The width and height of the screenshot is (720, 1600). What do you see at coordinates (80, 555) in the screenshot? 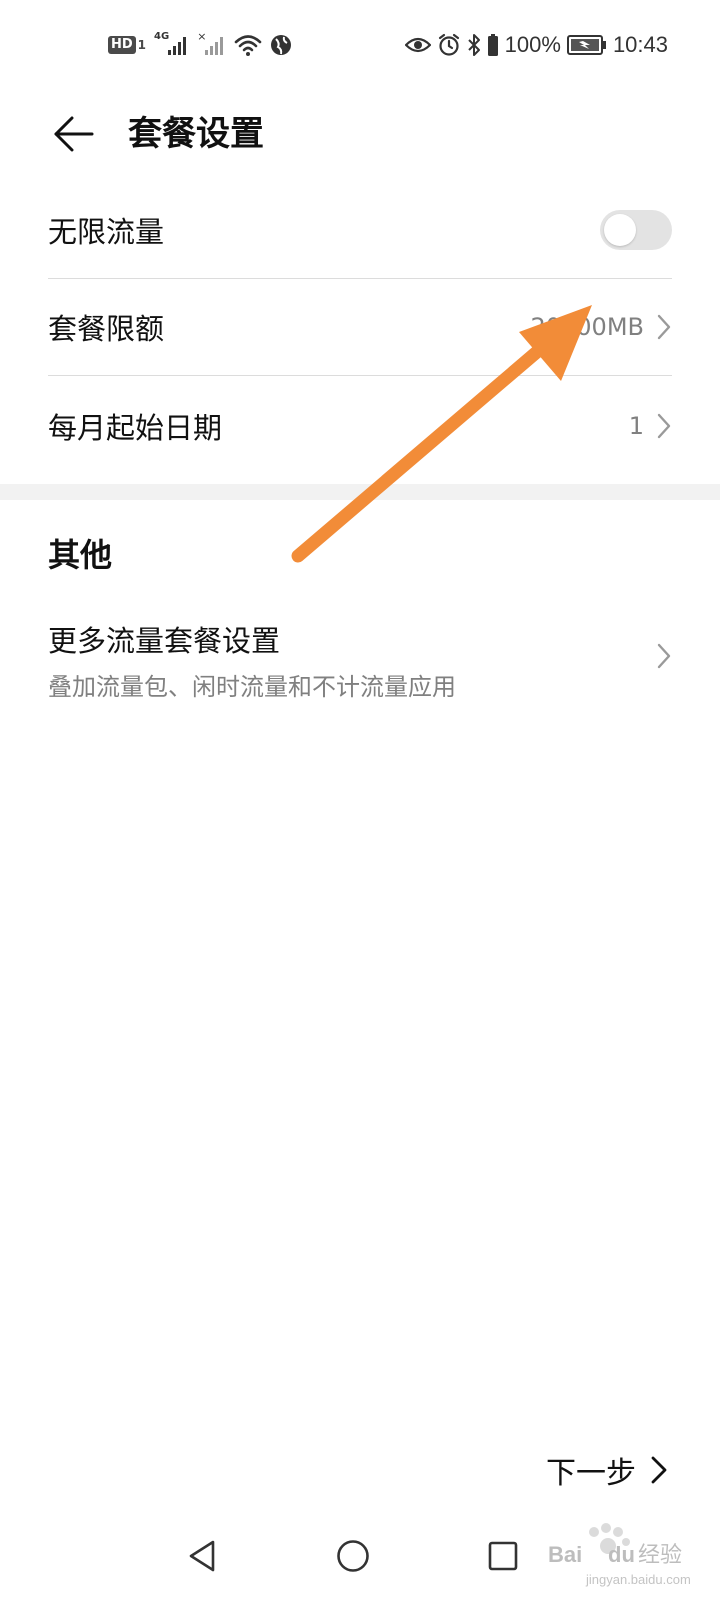
I see `section-title-other: 其他` at bounding box center [80, 555].